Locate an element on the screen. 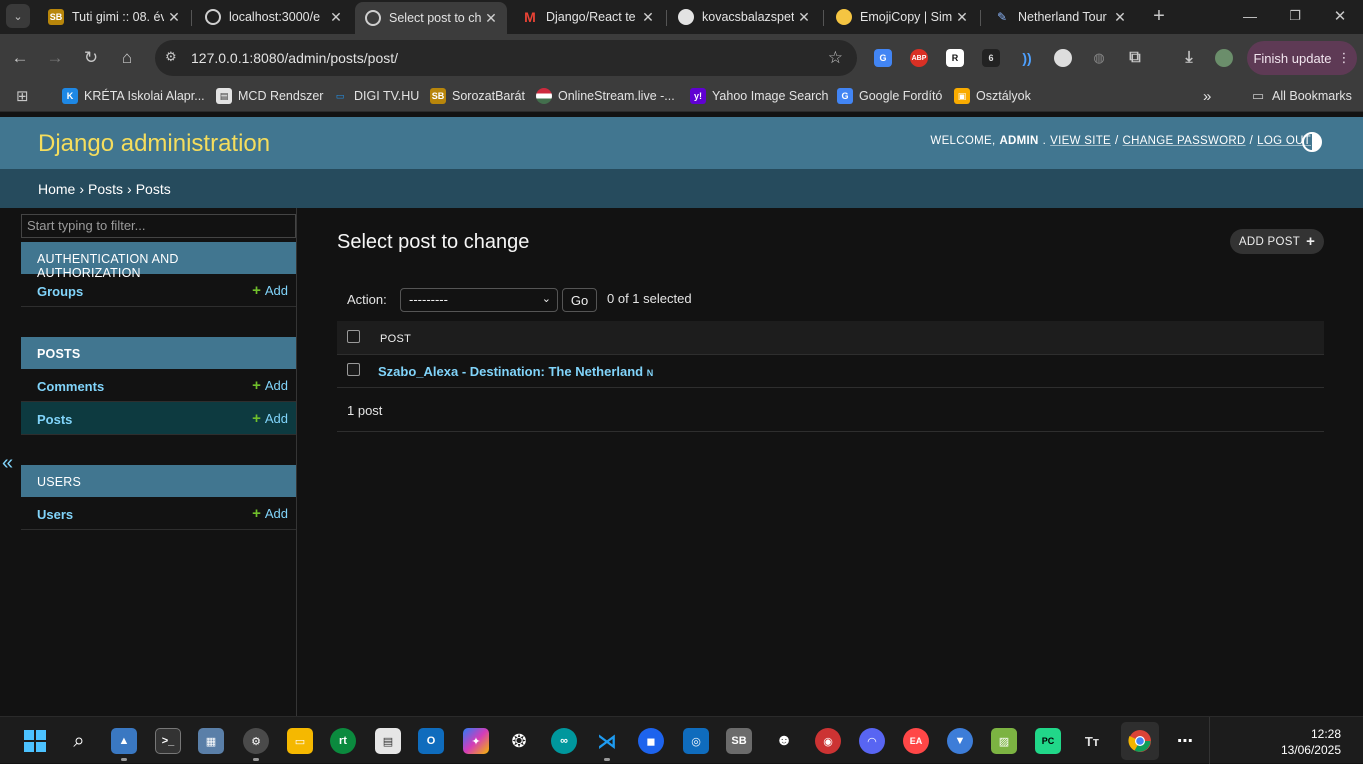  chatgpt-icon: ❂ is located at coordinates (519, 741).